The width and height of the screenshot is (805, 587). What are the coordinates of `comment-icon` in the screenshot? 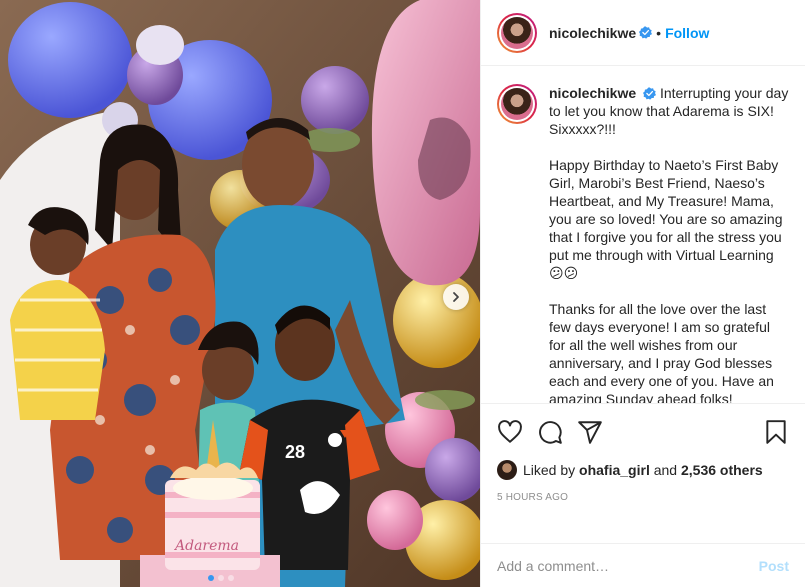 It's located at (550, 432).